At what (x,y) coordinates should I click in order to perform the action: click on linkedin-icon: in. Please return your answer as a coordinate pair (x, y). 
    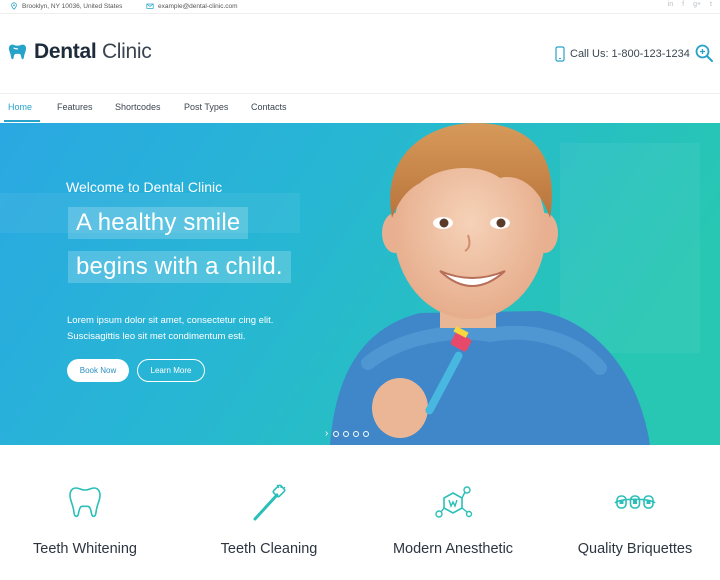
    Looking at the image, I should click on (670, 4).